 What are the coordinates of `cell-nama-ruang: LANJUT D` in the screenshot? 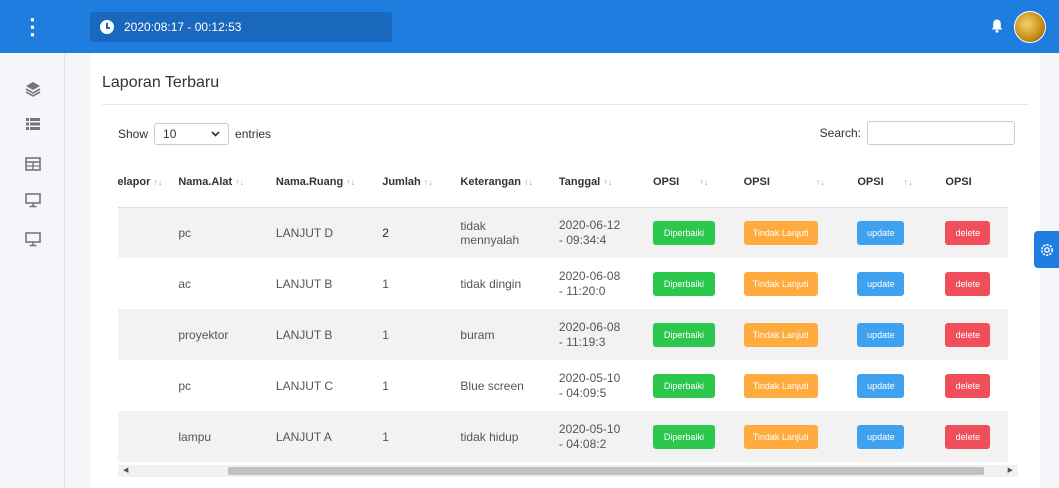 It's located at (321, 232).